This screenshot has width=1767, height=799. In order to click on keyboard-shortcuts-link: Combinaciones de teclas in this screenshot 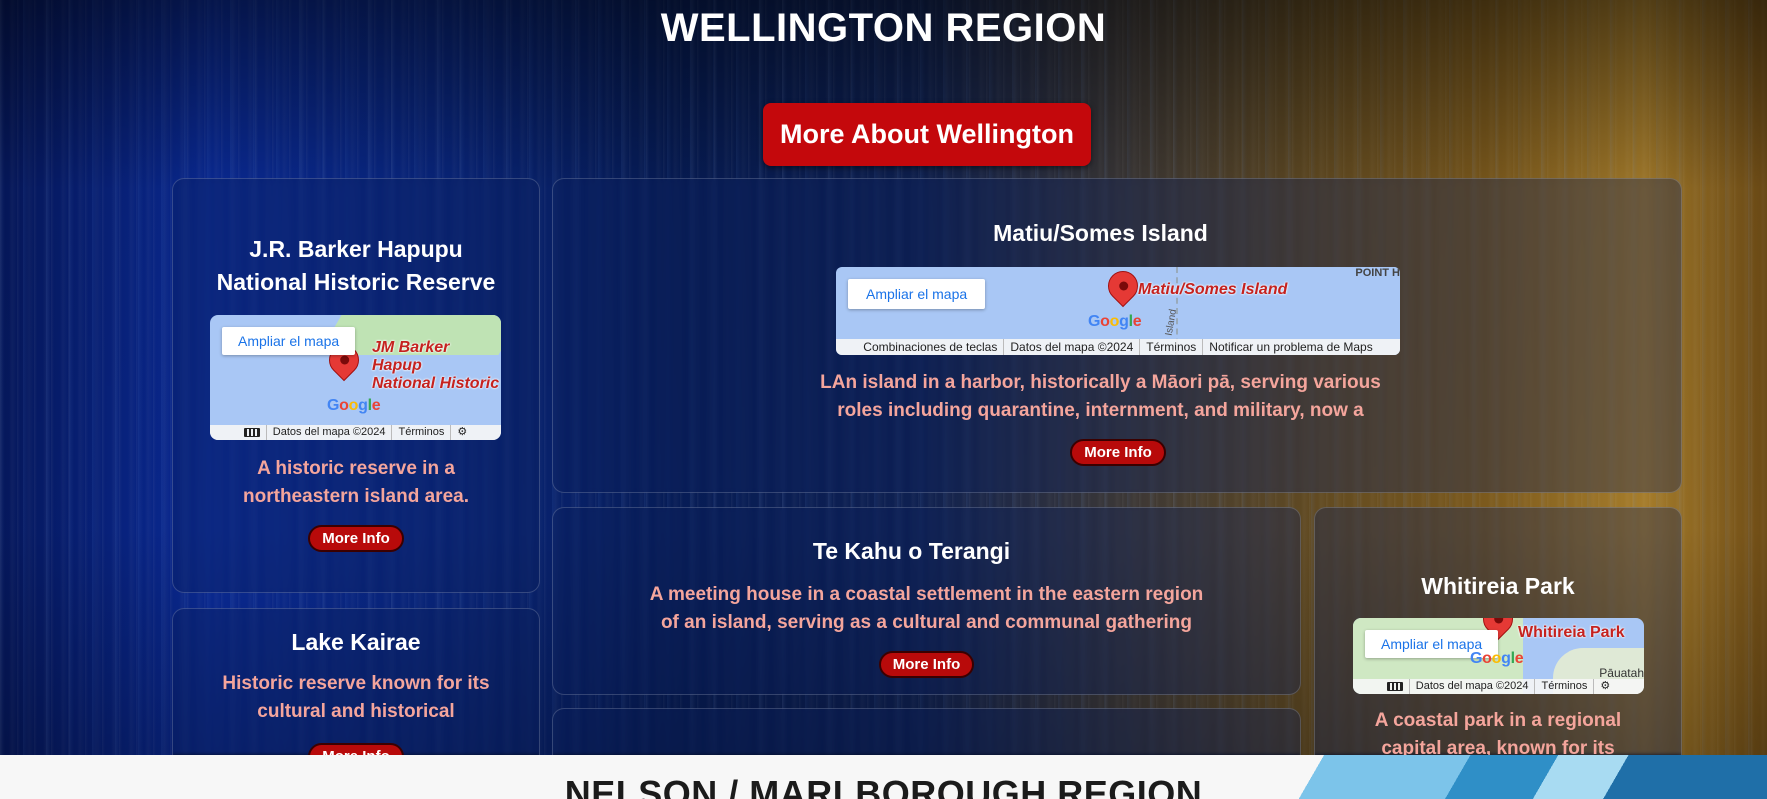, I will do `click(930, 347)`.